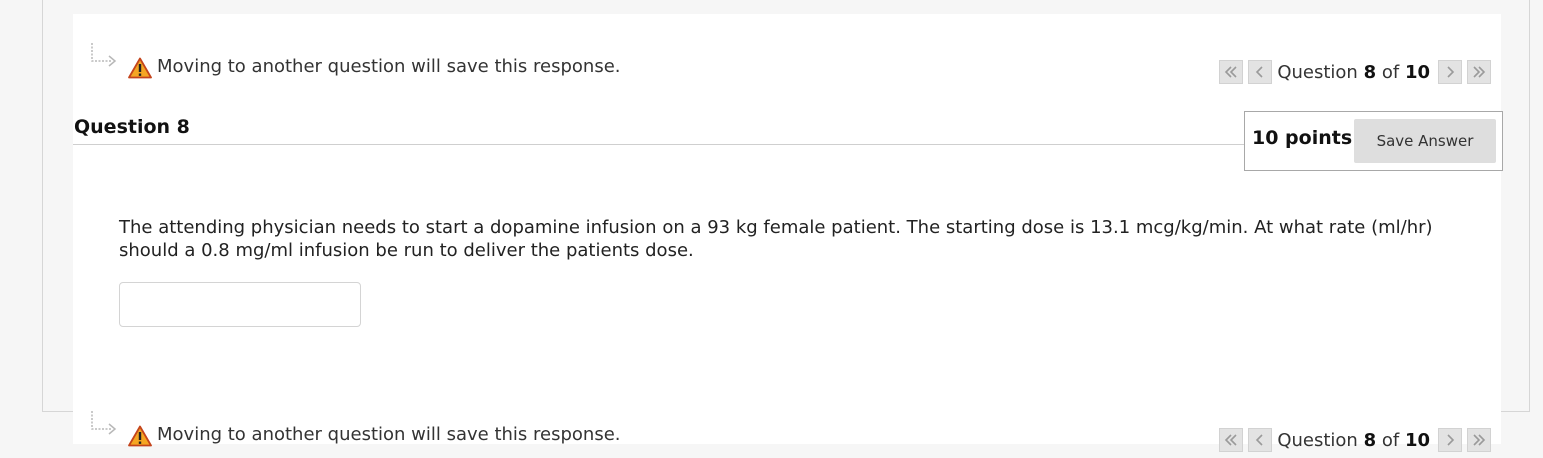 This screenshot has width=1543, height=458. I want to click on points-box: 10 points Save Answer, so click(1373, 141).